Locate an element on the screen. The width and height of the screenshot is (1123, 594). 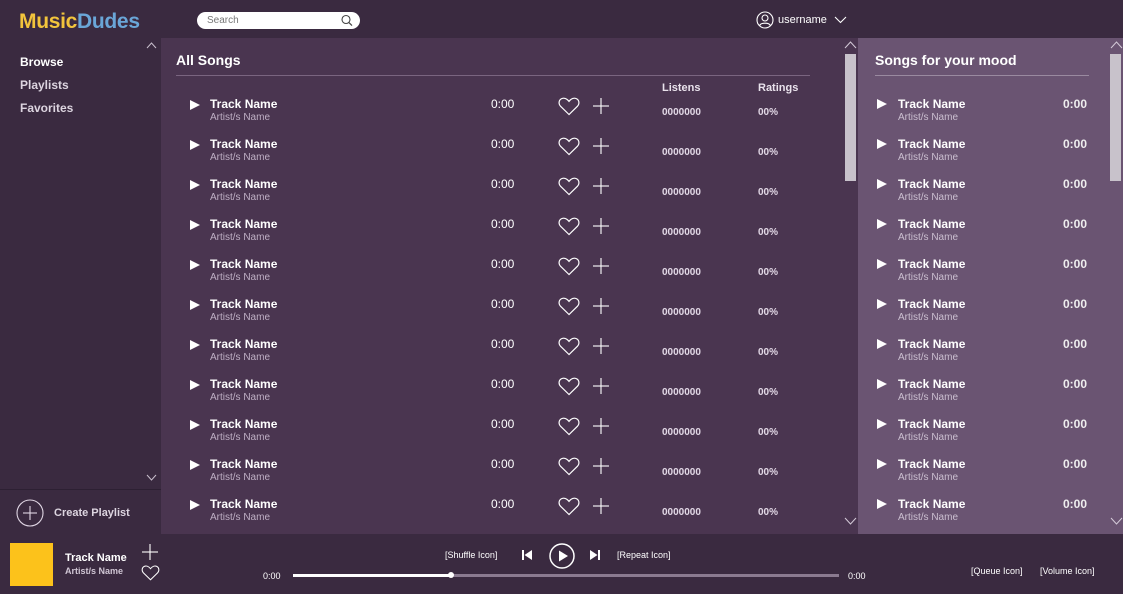
search-icon is located at coordinates (346, 20).